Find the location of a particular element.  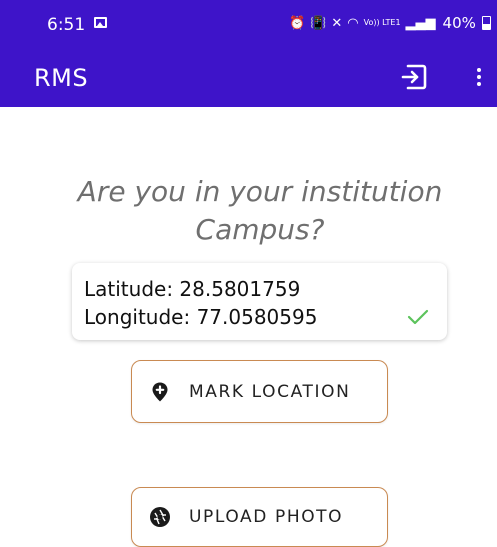

longitude-text: Longitude: 77.0580595 is located at coordinates (201, 317).